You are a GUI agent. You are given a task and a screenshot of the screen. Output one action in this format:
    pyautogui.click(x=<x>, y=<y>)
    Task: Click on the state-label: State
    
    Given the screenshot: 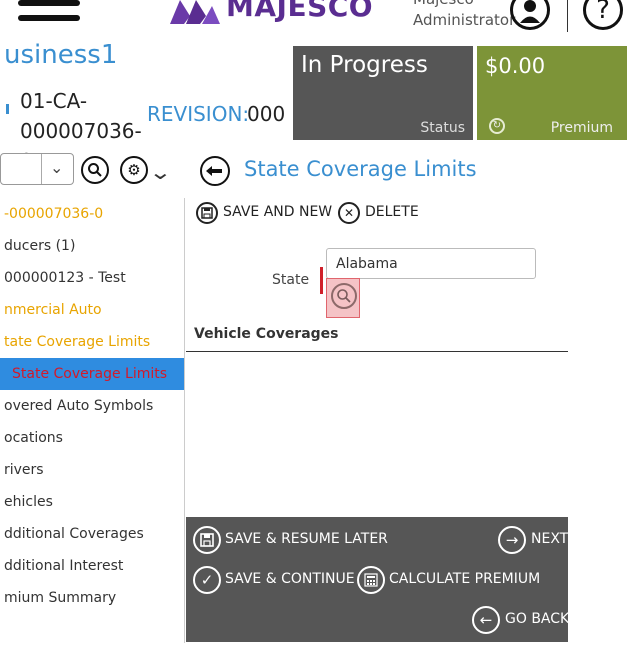 What is the action you would take?
    pyautogui.click(x=291, y=280)
    